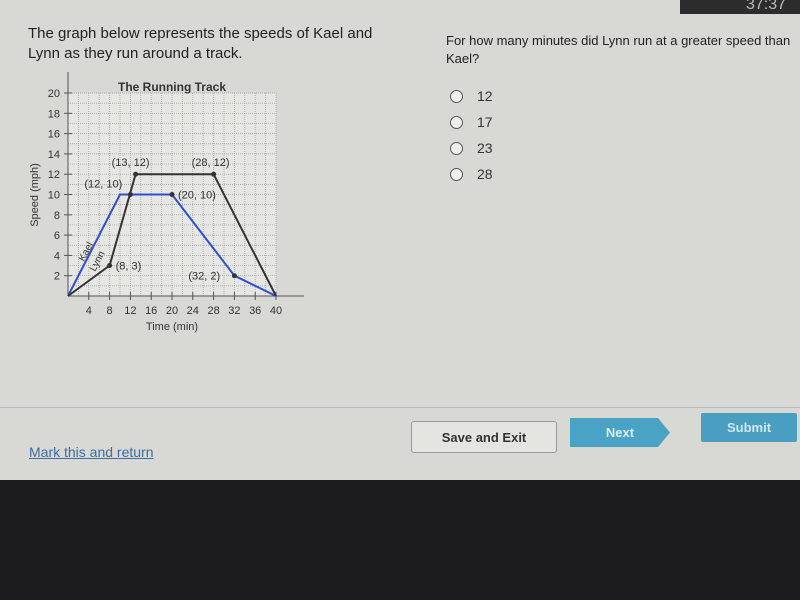 This screenshot has height=600, width=800. I want to click on divider, so click(400, 407).